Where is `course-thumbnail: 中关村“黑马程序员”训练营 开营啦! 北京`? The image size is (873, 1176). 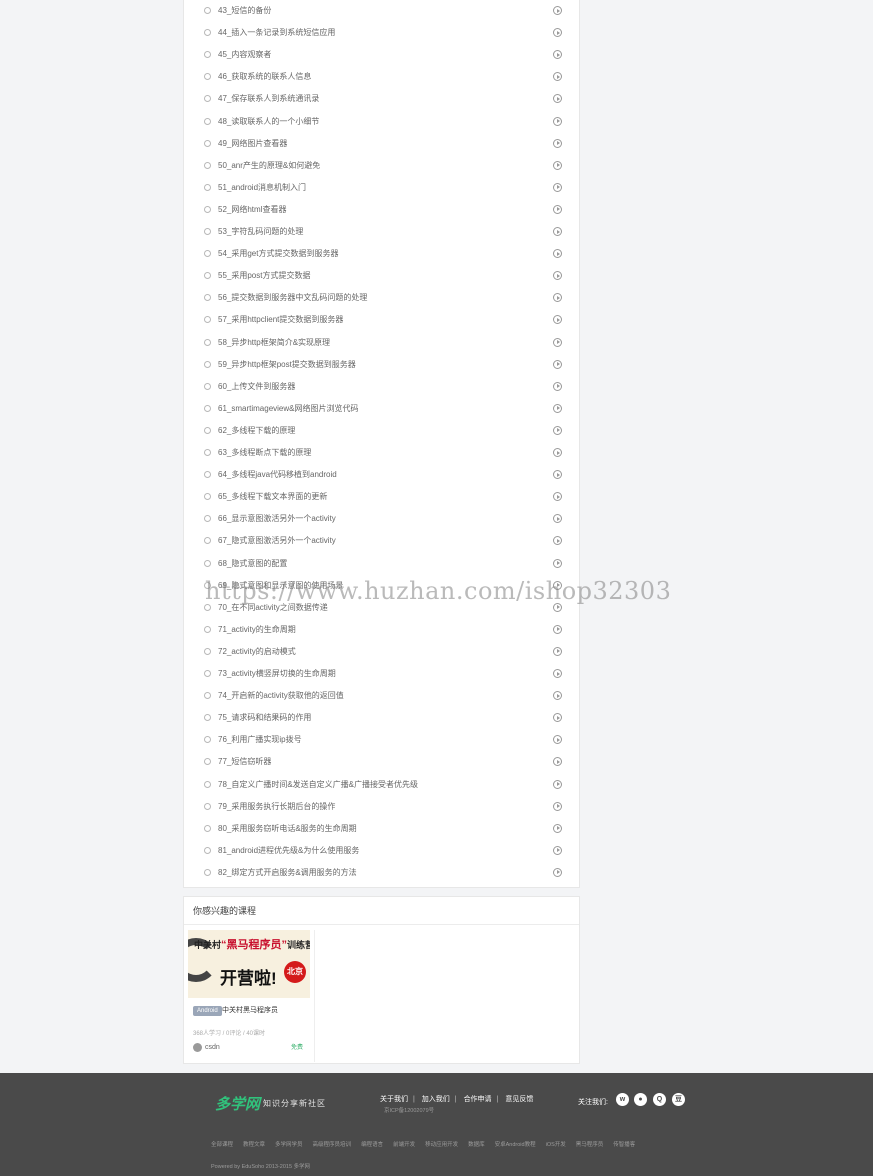 course-thumbnail: 中关村“黑马程序员”训练营 开营啦! 北京 is located at coordinates (249, 964).